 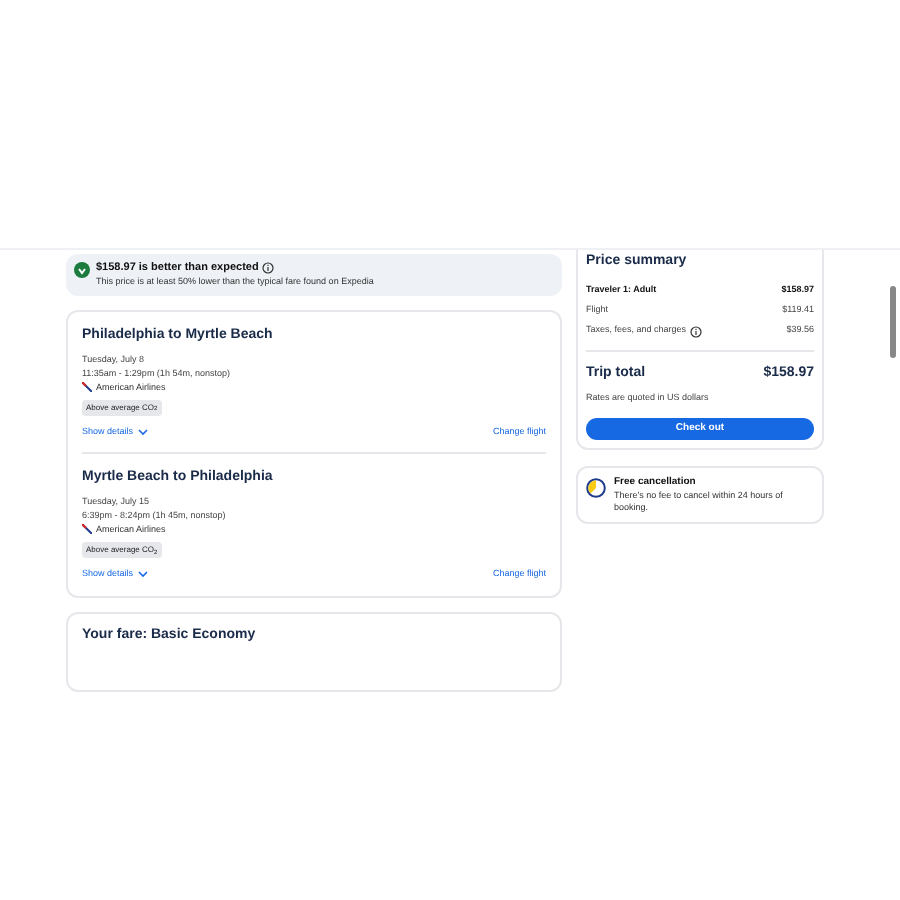 I want to click on deal-icon, so click(x=82, y=270).